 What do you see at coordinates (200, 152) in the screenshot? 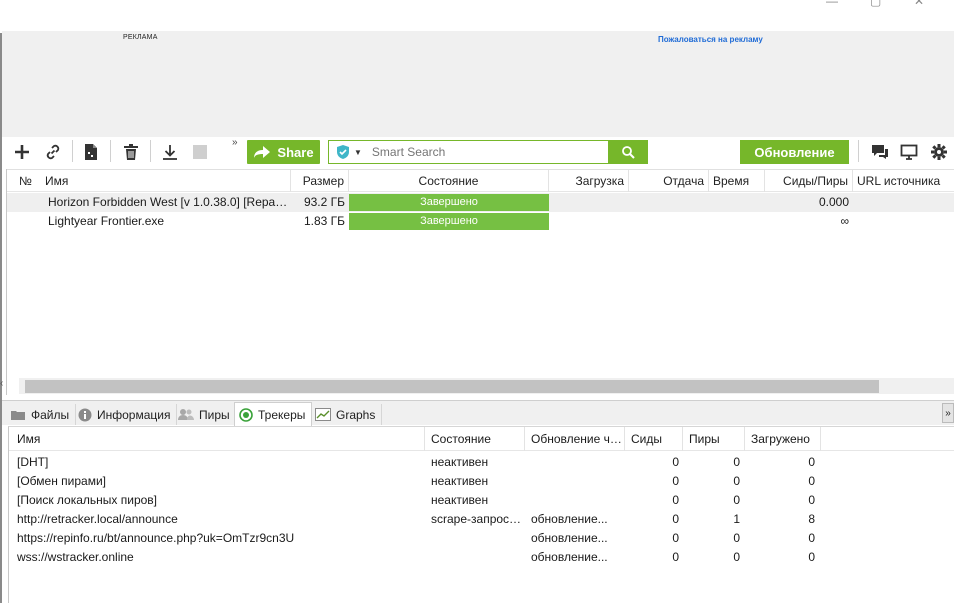
I see `stop-button` at bounding box center [200, 152].